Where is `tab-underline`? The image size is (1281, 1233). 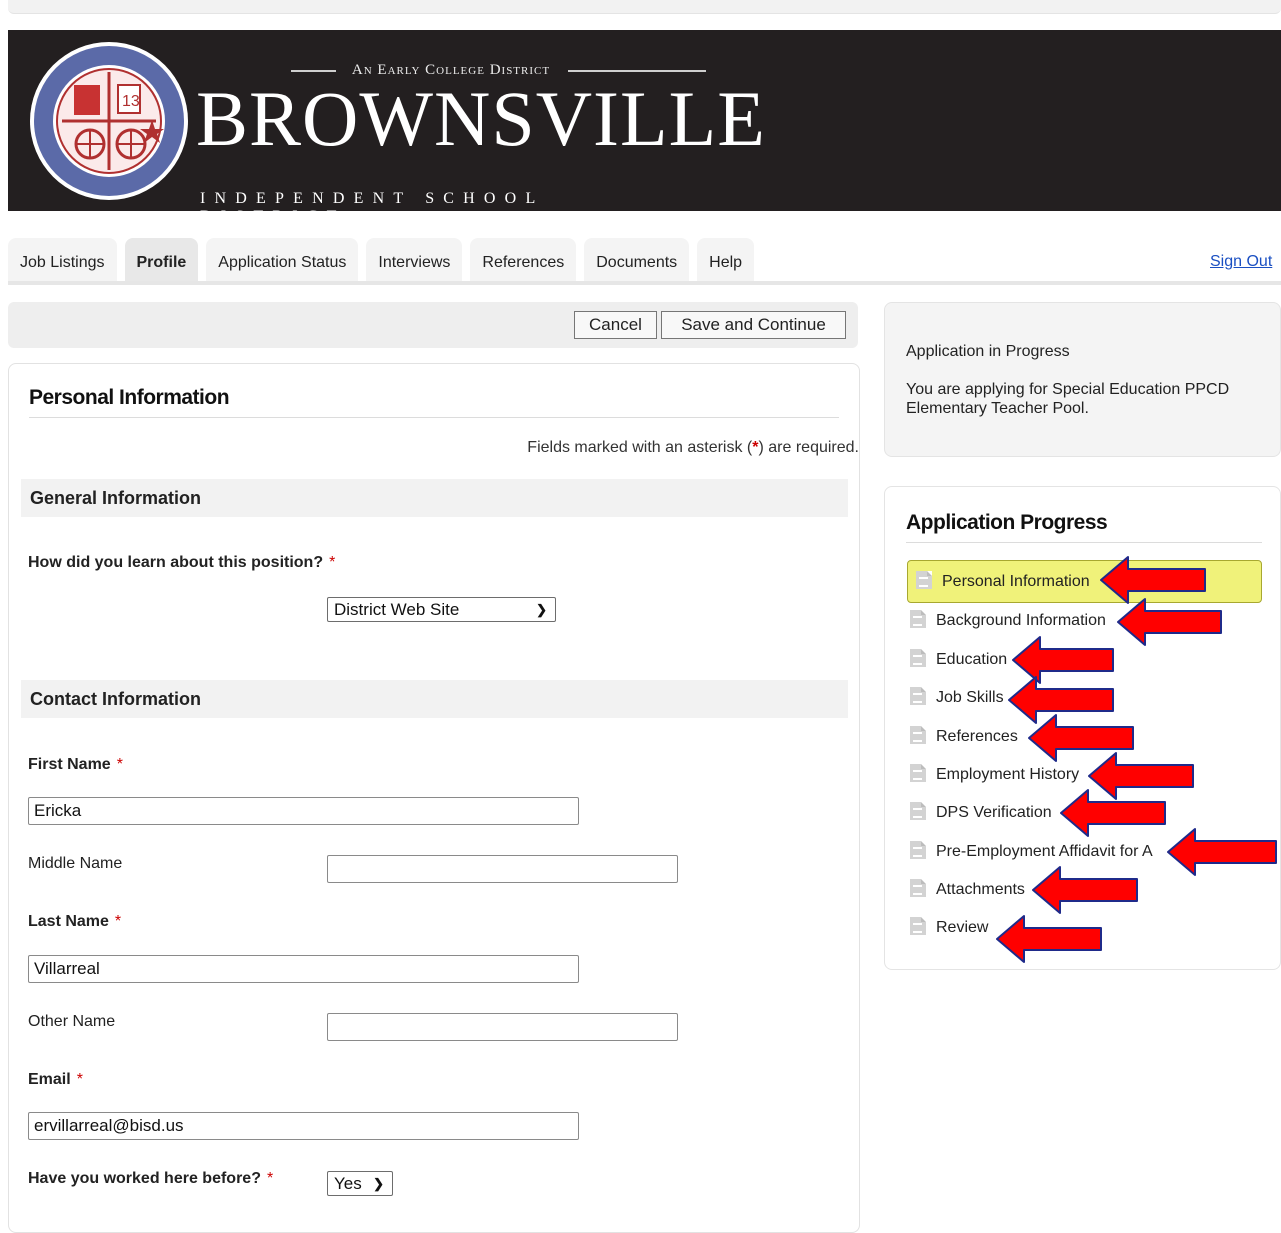
tab-underline is located at coordinates (644, 283).